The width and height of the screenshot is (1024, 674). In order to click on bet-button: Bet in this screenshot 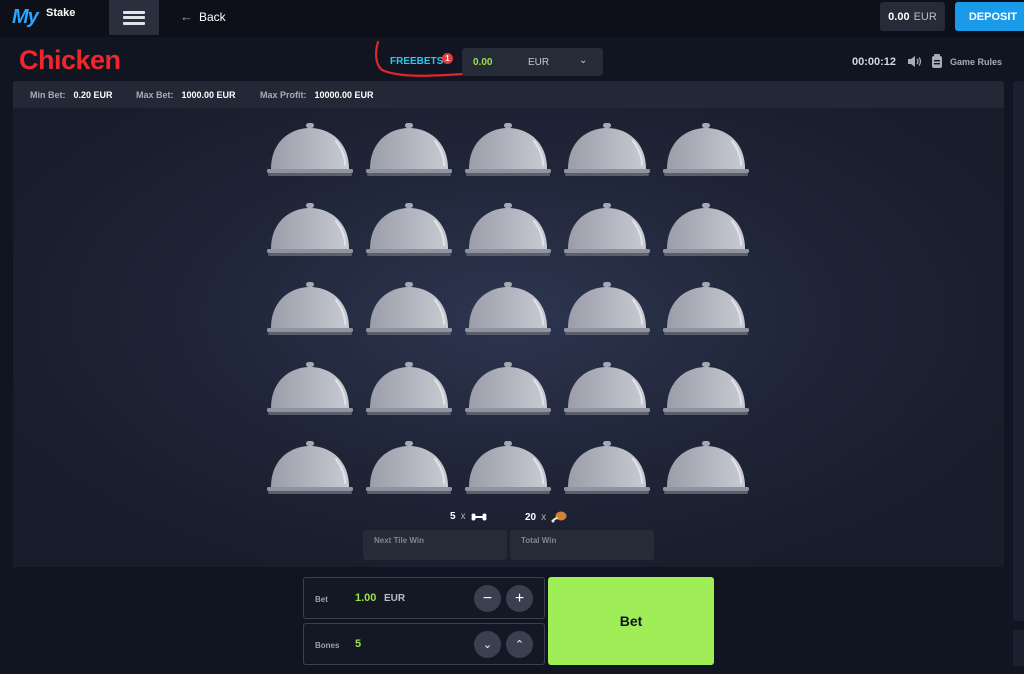, I will do `click(631, 621)`.